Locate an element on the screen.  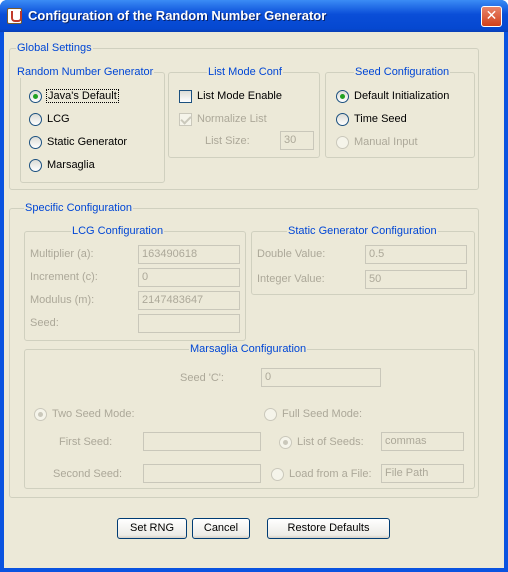
list-size-field: 30 is located at coordinates (297, 140).